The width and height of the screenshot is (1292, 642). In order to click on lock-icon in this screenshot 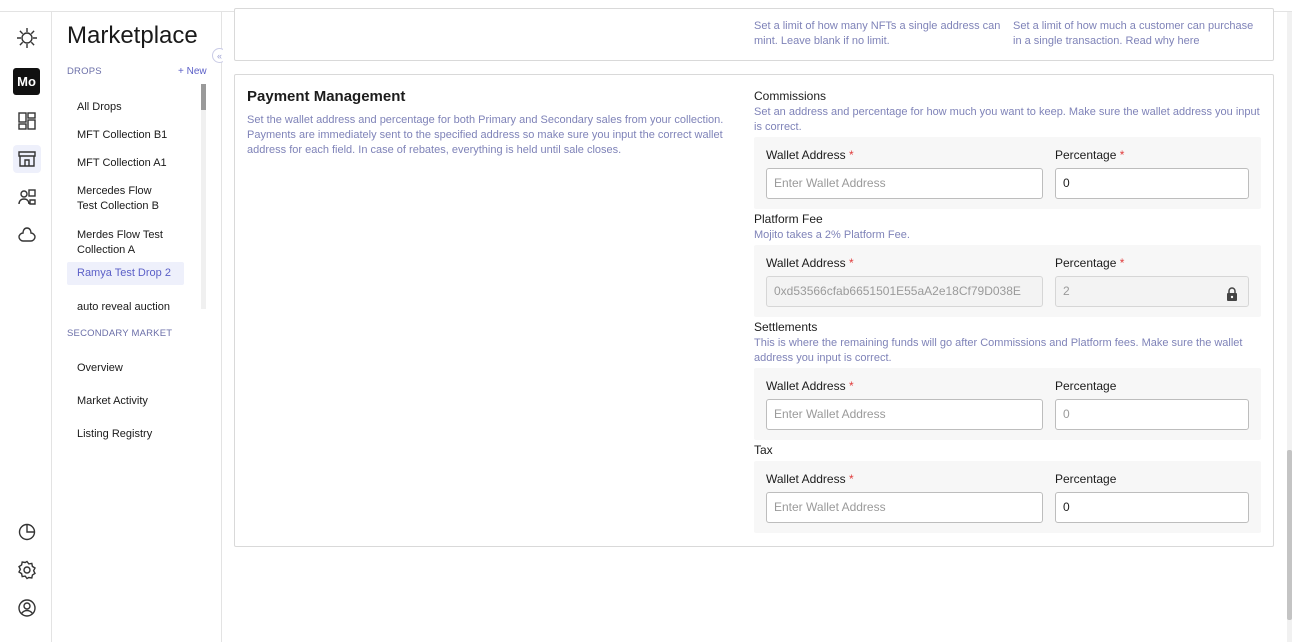, I will do `click(1232, 295)`.